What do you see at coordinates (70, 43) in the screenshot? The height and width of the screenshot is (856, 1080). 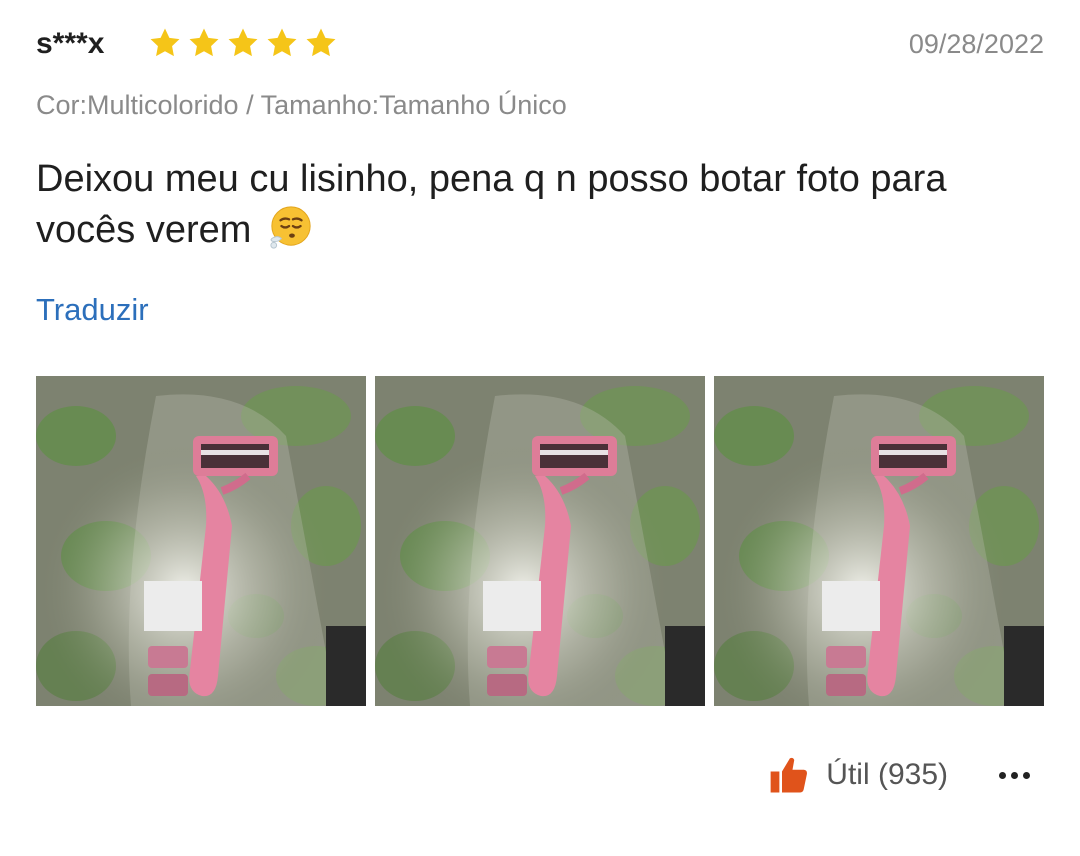 I see `reviewer-name: s***x` at bounding box center [70, 43].